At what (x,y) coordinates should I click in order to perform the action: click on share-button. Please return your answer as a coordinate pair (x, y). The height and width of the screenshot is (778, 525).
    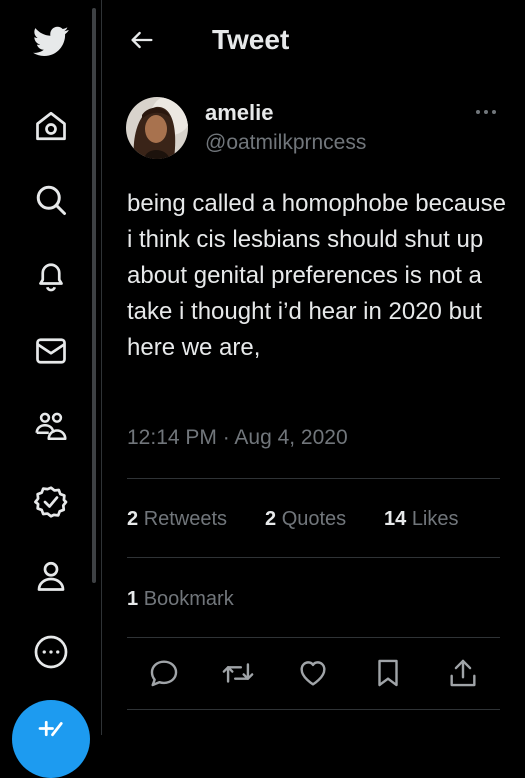
    Looking at the image, I should click on (463, 673).